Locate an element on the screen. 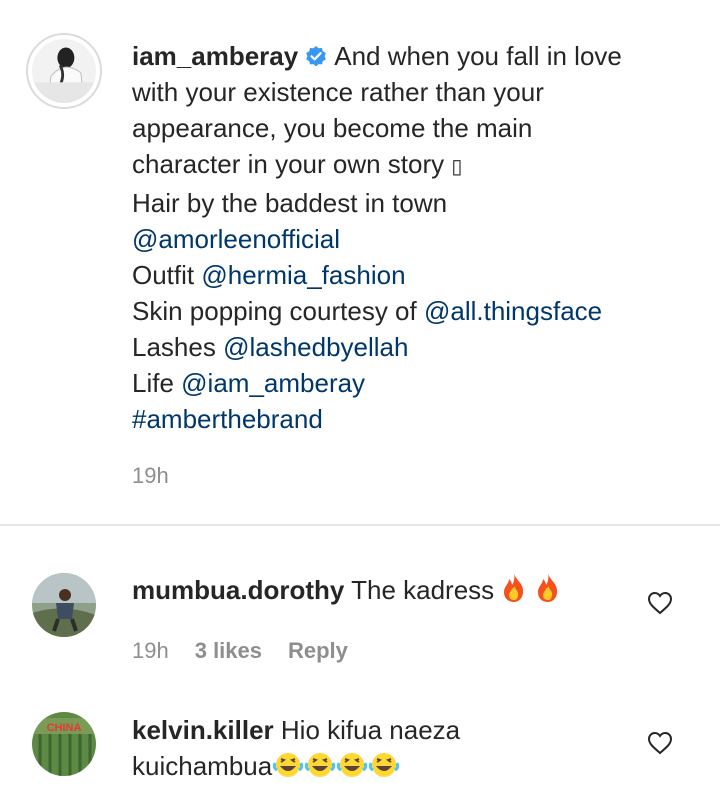 The height and width of the screenshot is (811, 720). post-author-avatar is located at coordinates (64, 71).